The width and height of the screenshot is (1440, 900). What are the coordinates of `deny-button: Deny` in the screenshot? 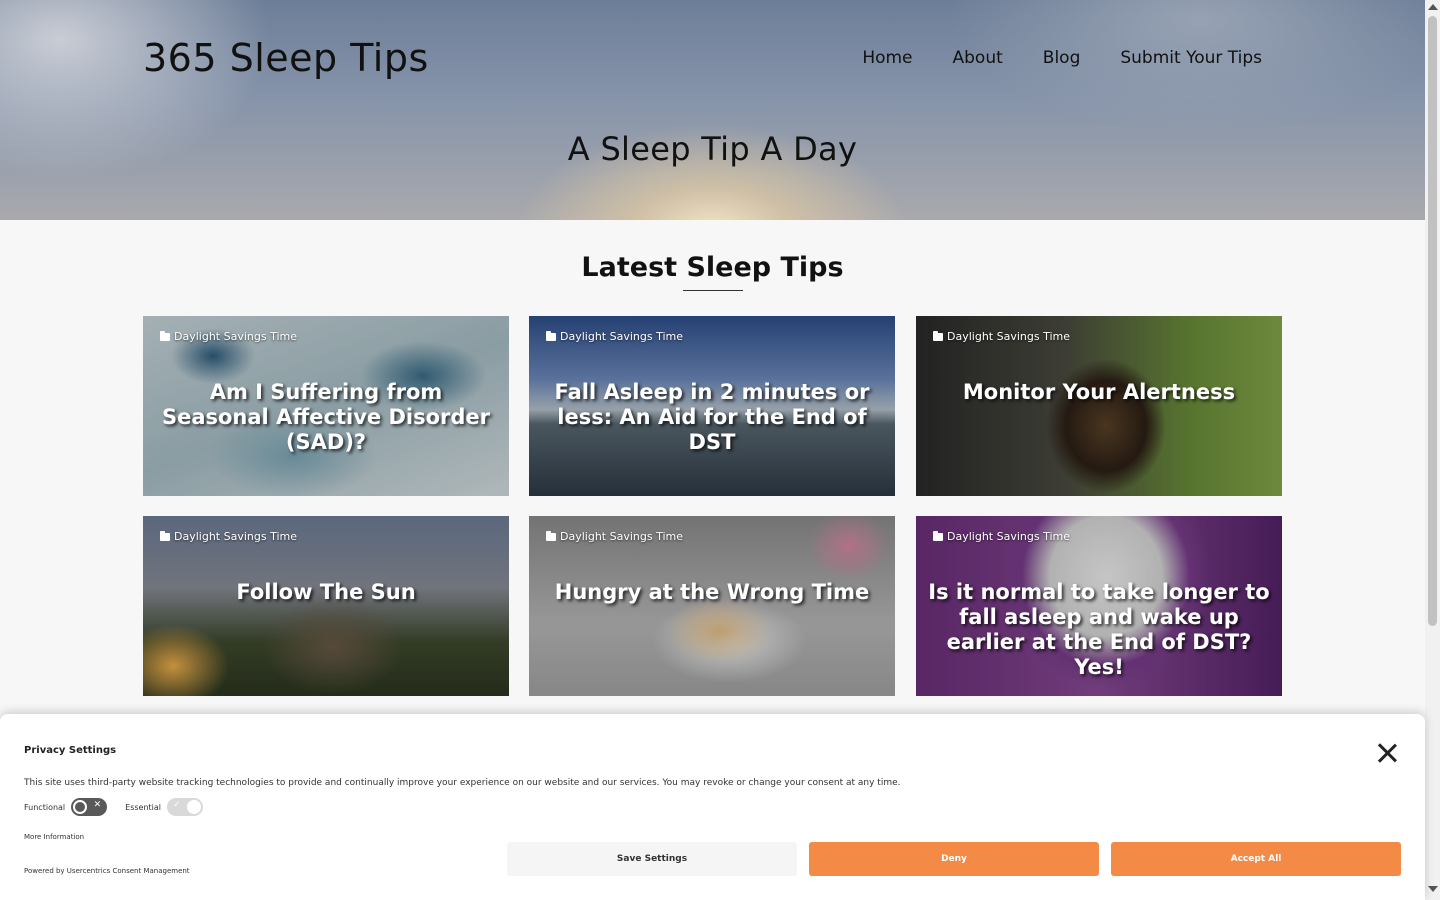 It's located at (954, 859).